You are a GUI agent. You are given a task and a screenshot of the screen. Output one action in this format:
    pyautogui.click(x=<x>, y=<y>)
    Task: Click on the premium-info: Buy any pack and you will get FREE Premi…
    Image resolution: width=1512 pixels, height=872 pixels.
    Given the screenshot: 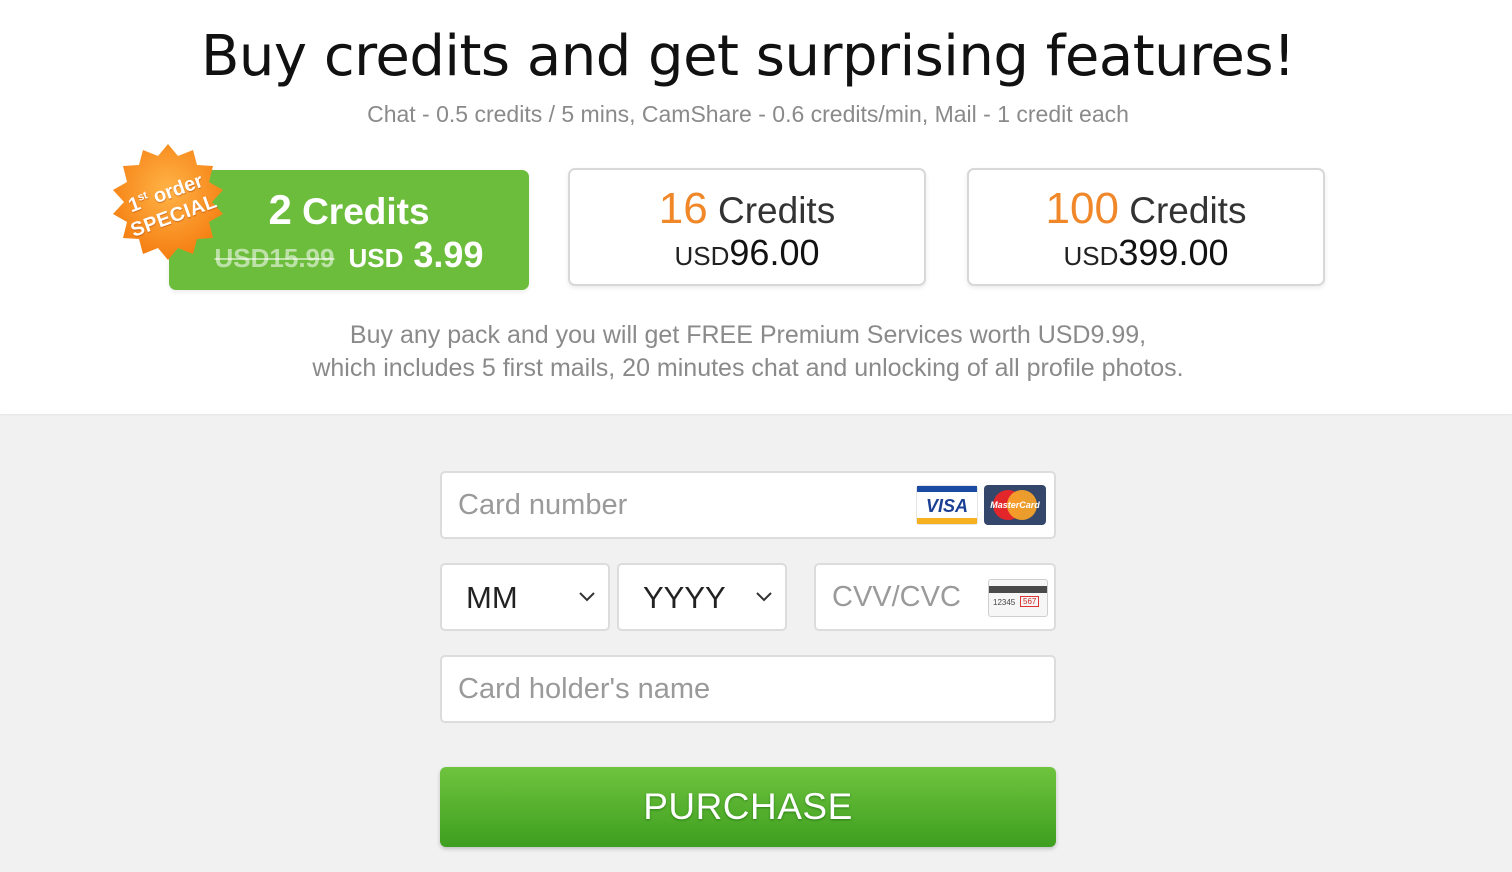 What is the action you would take?
    pyautogui.click(x=748, y=352)
    